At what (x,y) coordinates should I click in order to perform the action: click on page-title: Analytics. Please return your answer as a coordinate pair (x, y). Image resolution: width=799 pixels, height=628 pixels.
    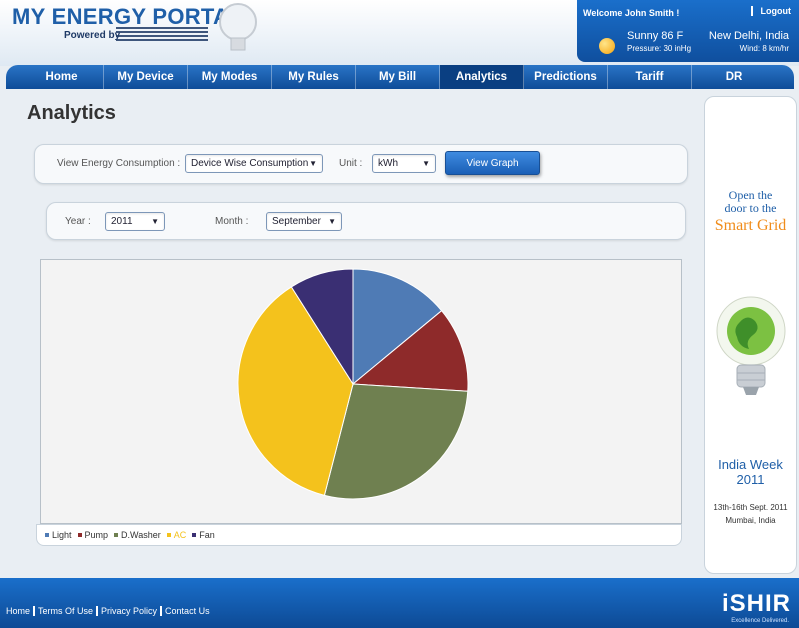
    Looking at the image, I should click on (71, 113).